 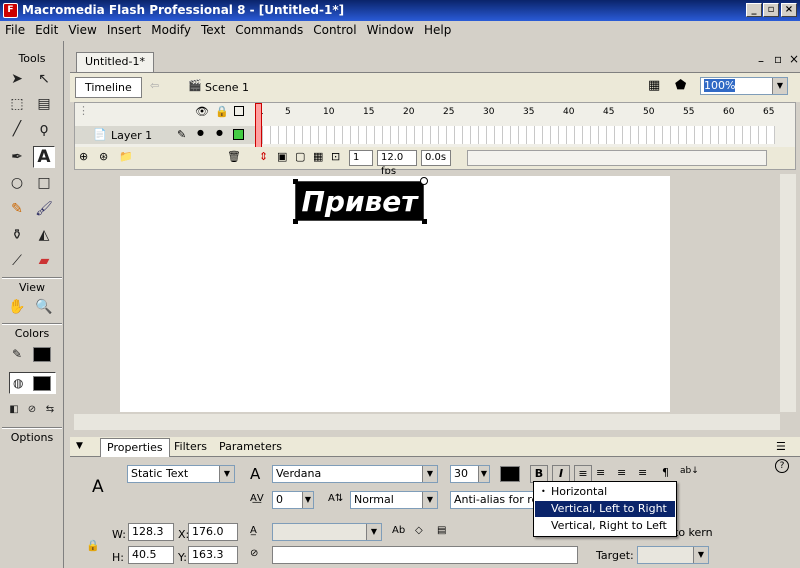 What do you see at coordinates (151, 532) in the screenshot?
I see `width-field: 128.3` at bounding box center [151, 532].